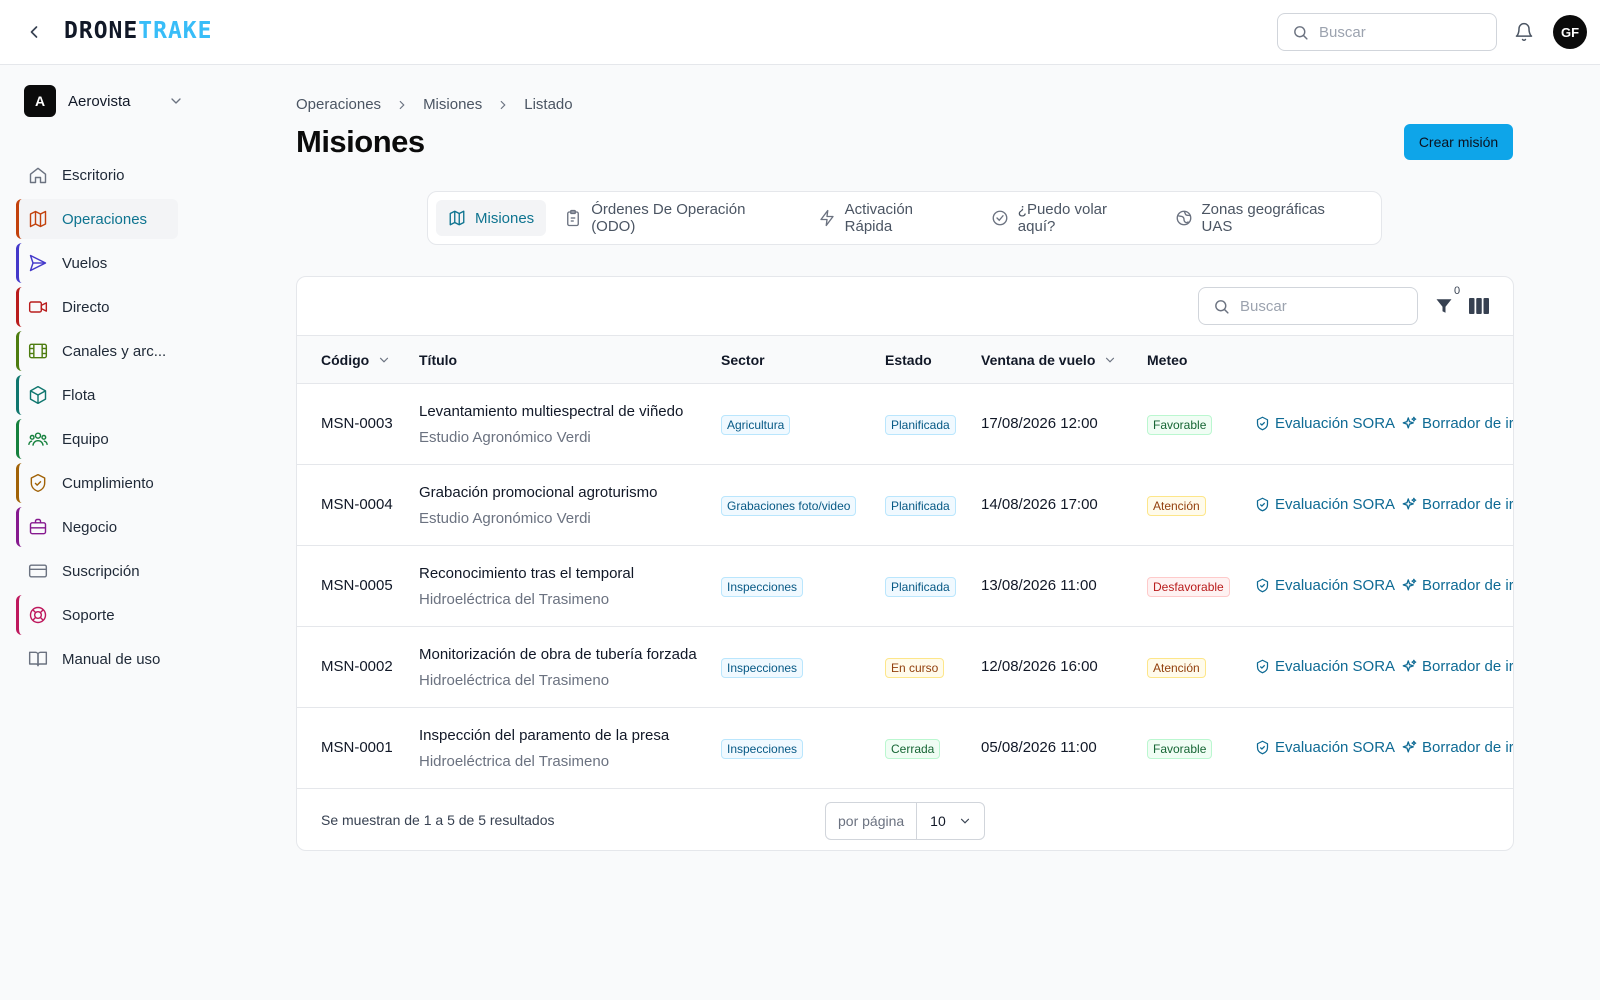  Describe the element at coordinates (551, 411) in the screenshot. I see `mission-title: Levantamiento multiespectral de viñedo` at that location.